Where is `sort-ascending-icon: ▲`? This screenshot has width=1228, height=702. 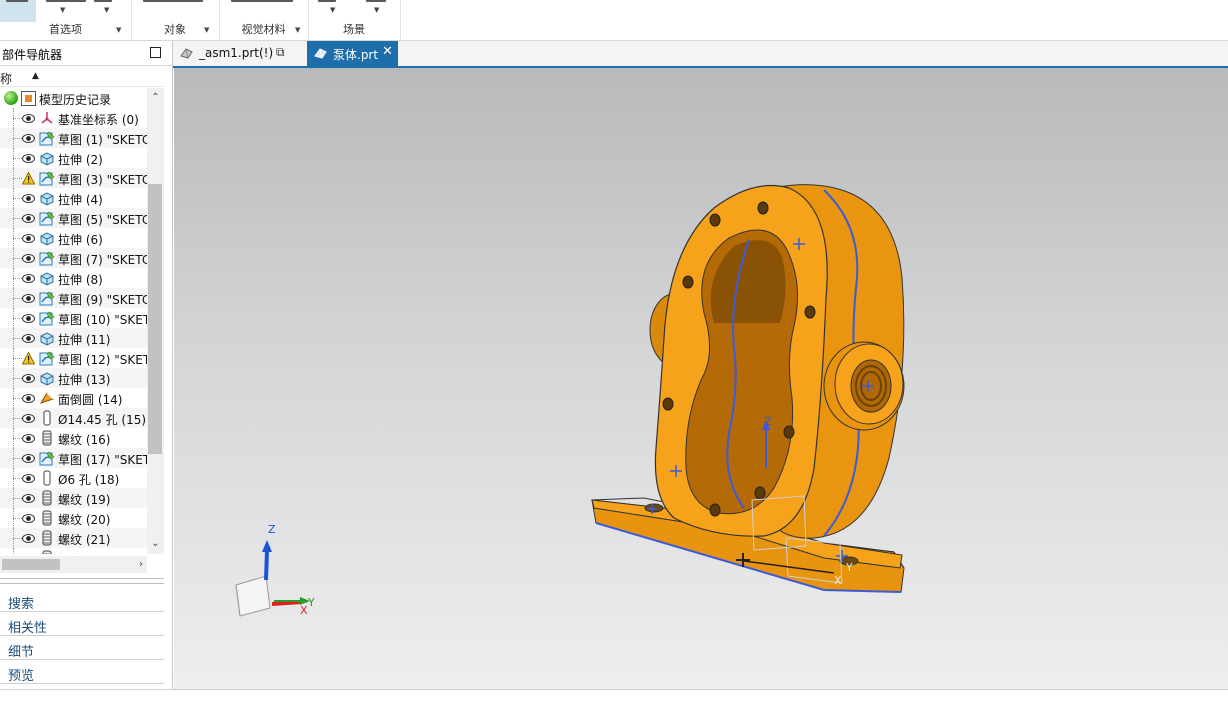
sort-ascending-icon: ▲ is located at coordinates (35, 76).